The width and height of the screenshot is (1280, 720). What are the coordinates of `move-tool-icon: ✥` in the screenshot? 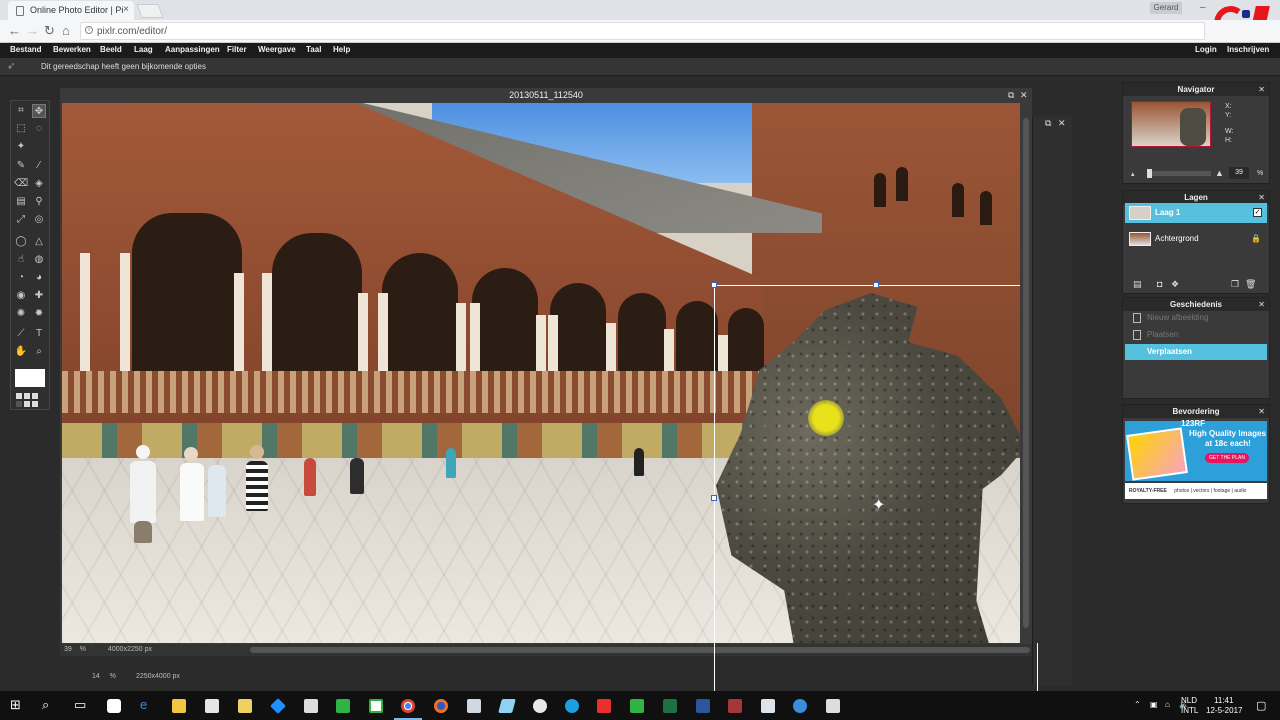 It's located at (39, 111).